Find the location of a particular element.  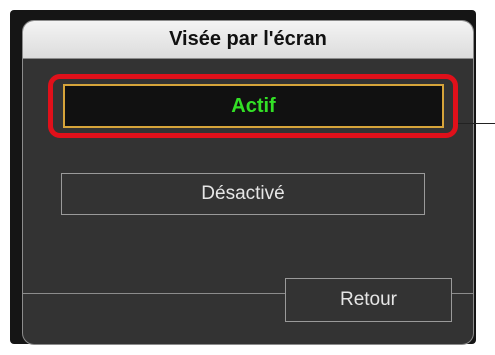

option-enable-button: Actif is located at coordinates (253, 106).